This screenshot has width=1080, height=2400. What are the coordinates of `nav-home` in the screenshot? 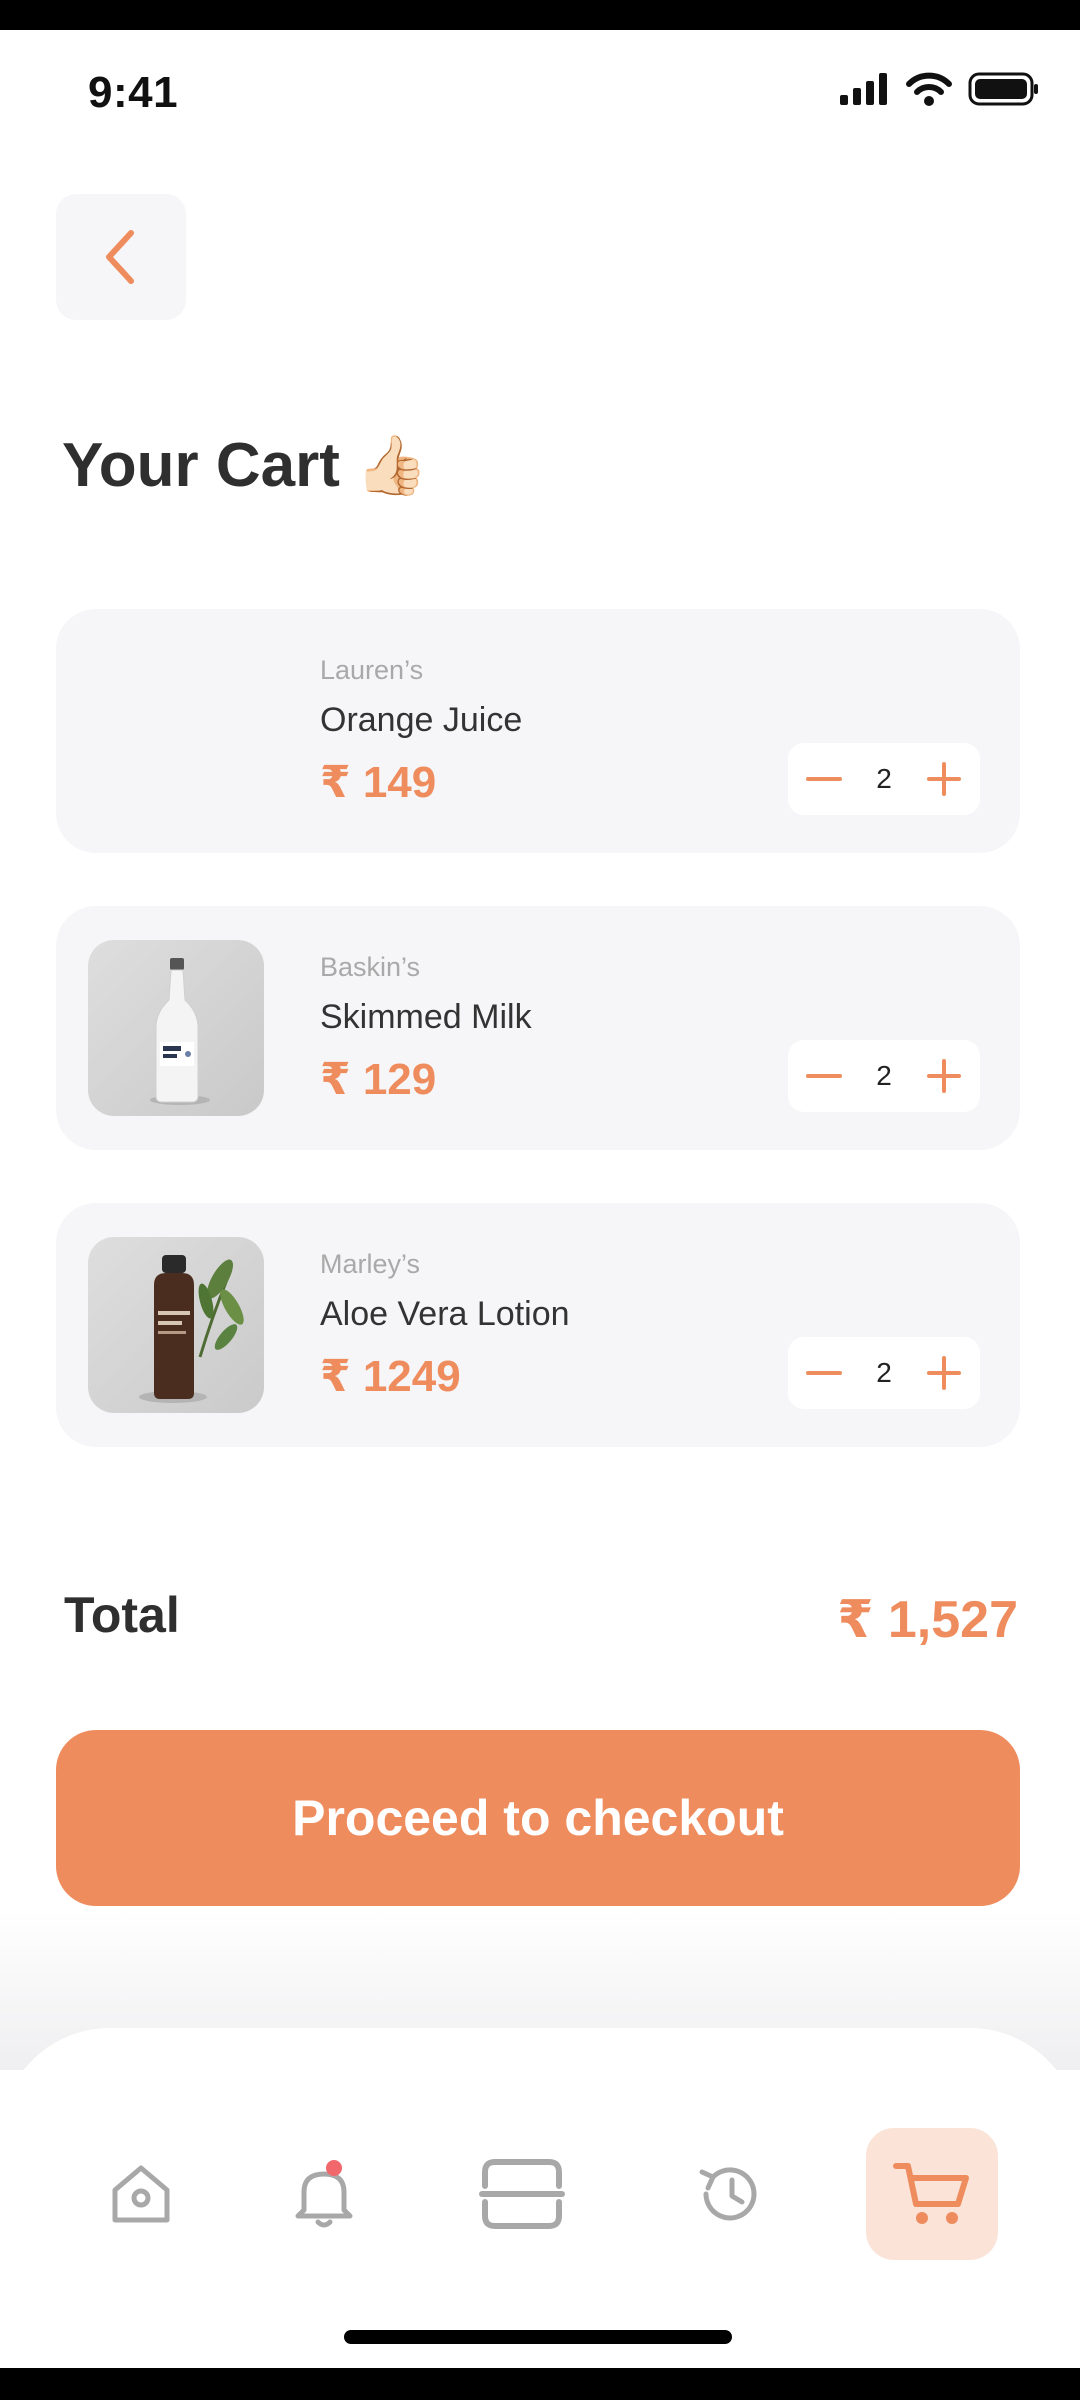 It's located at (141, 2194).